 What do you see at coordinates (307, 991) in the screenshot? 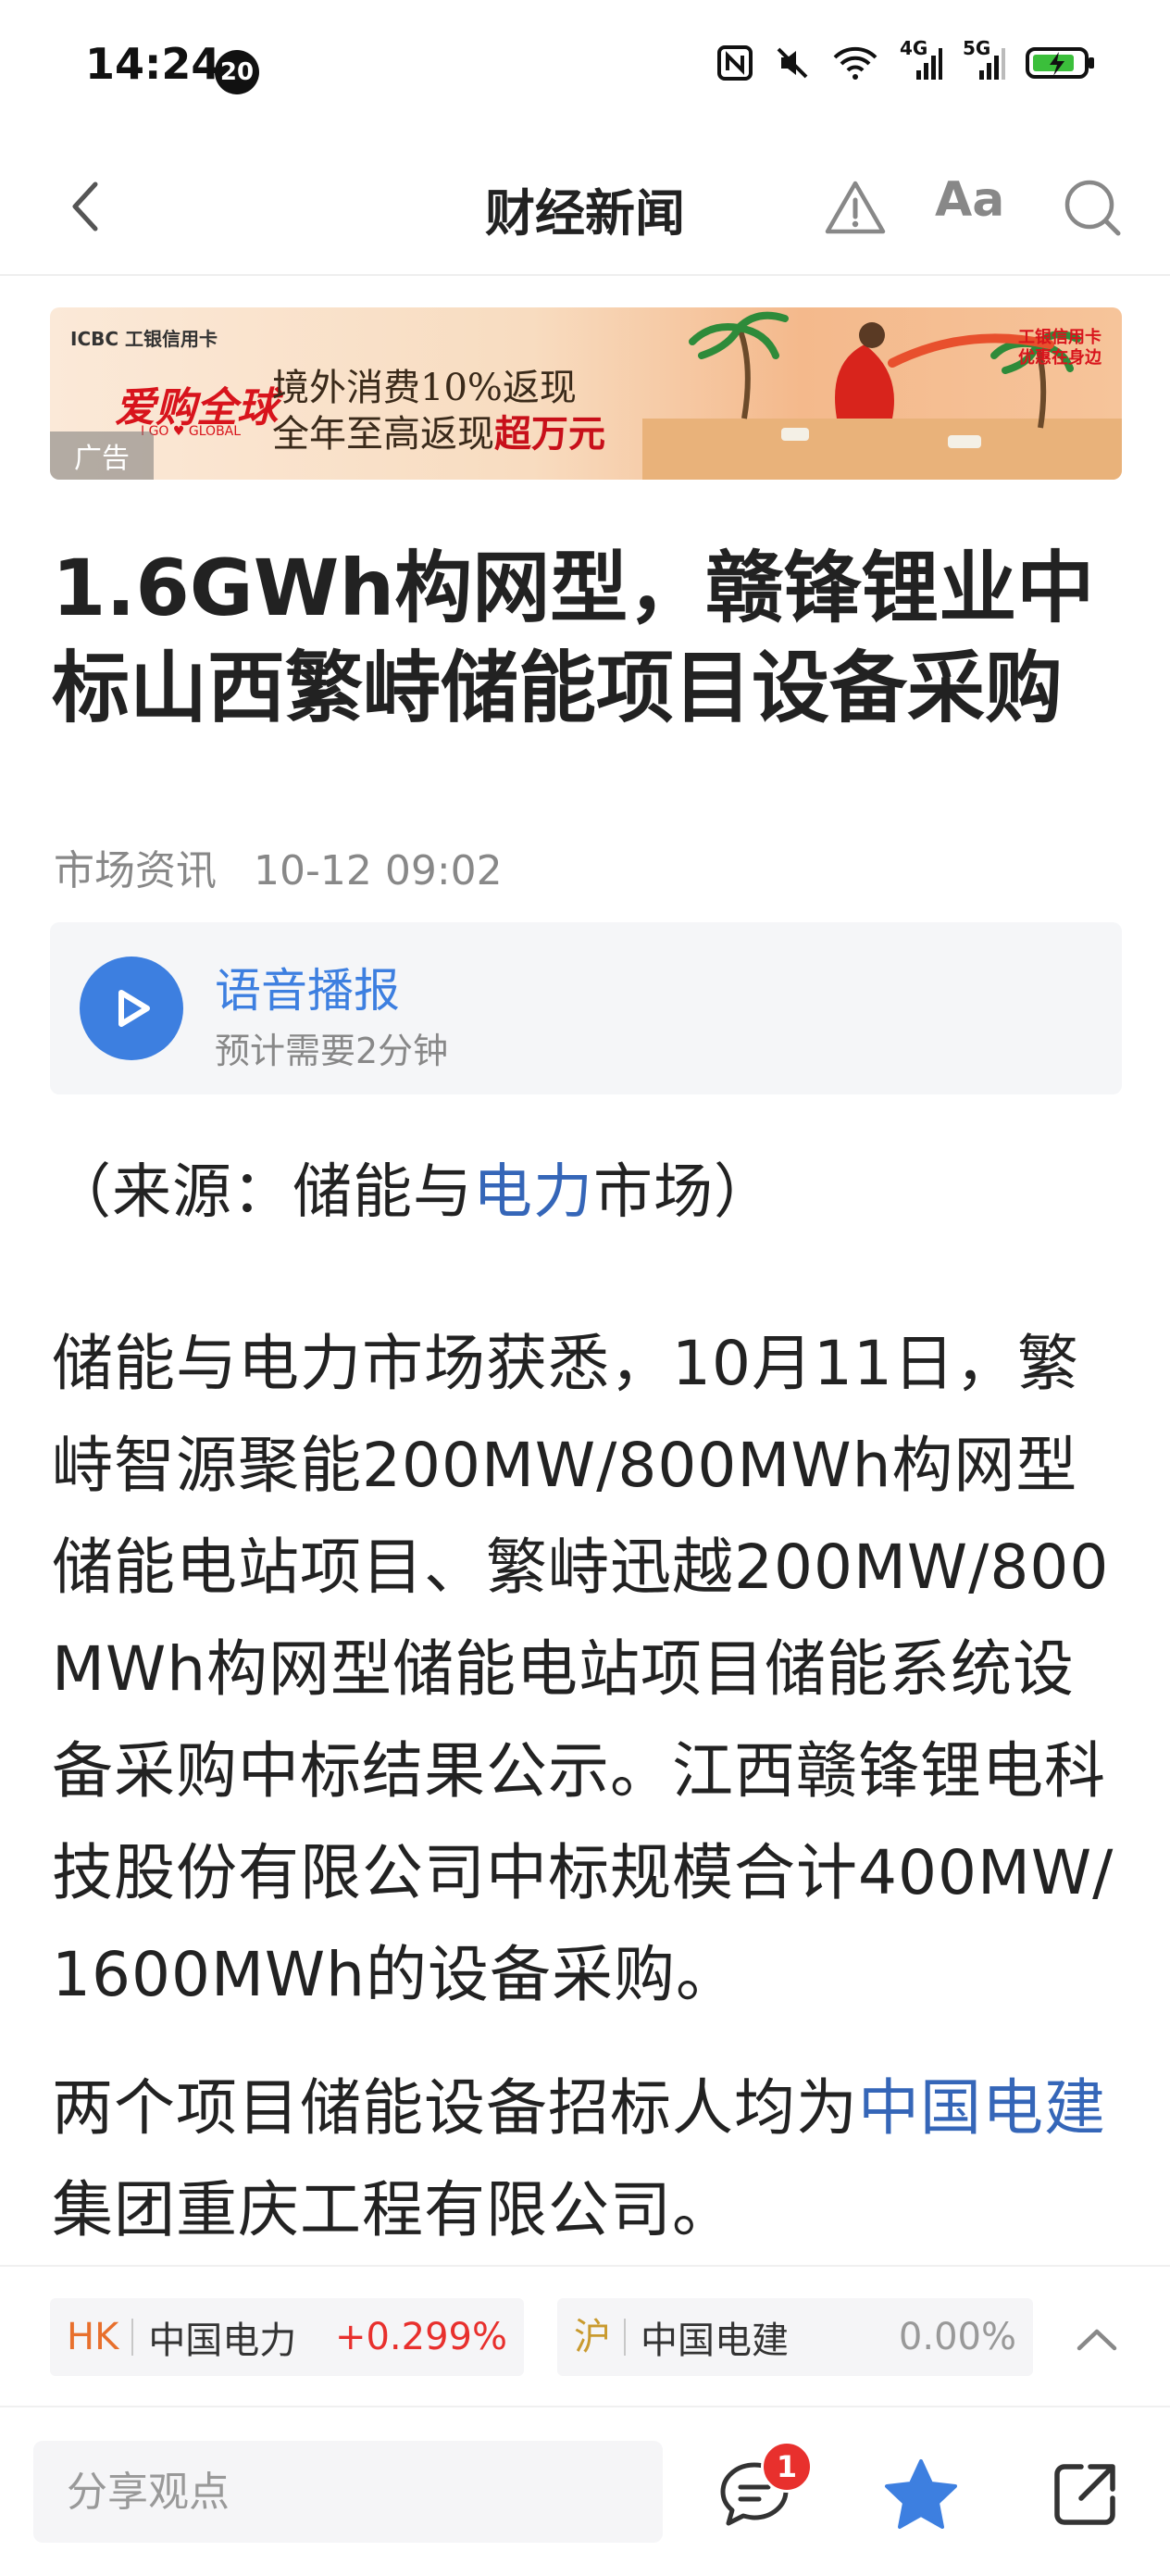
I see `audio-title: 语音播报` at bounding box center [307, 991].